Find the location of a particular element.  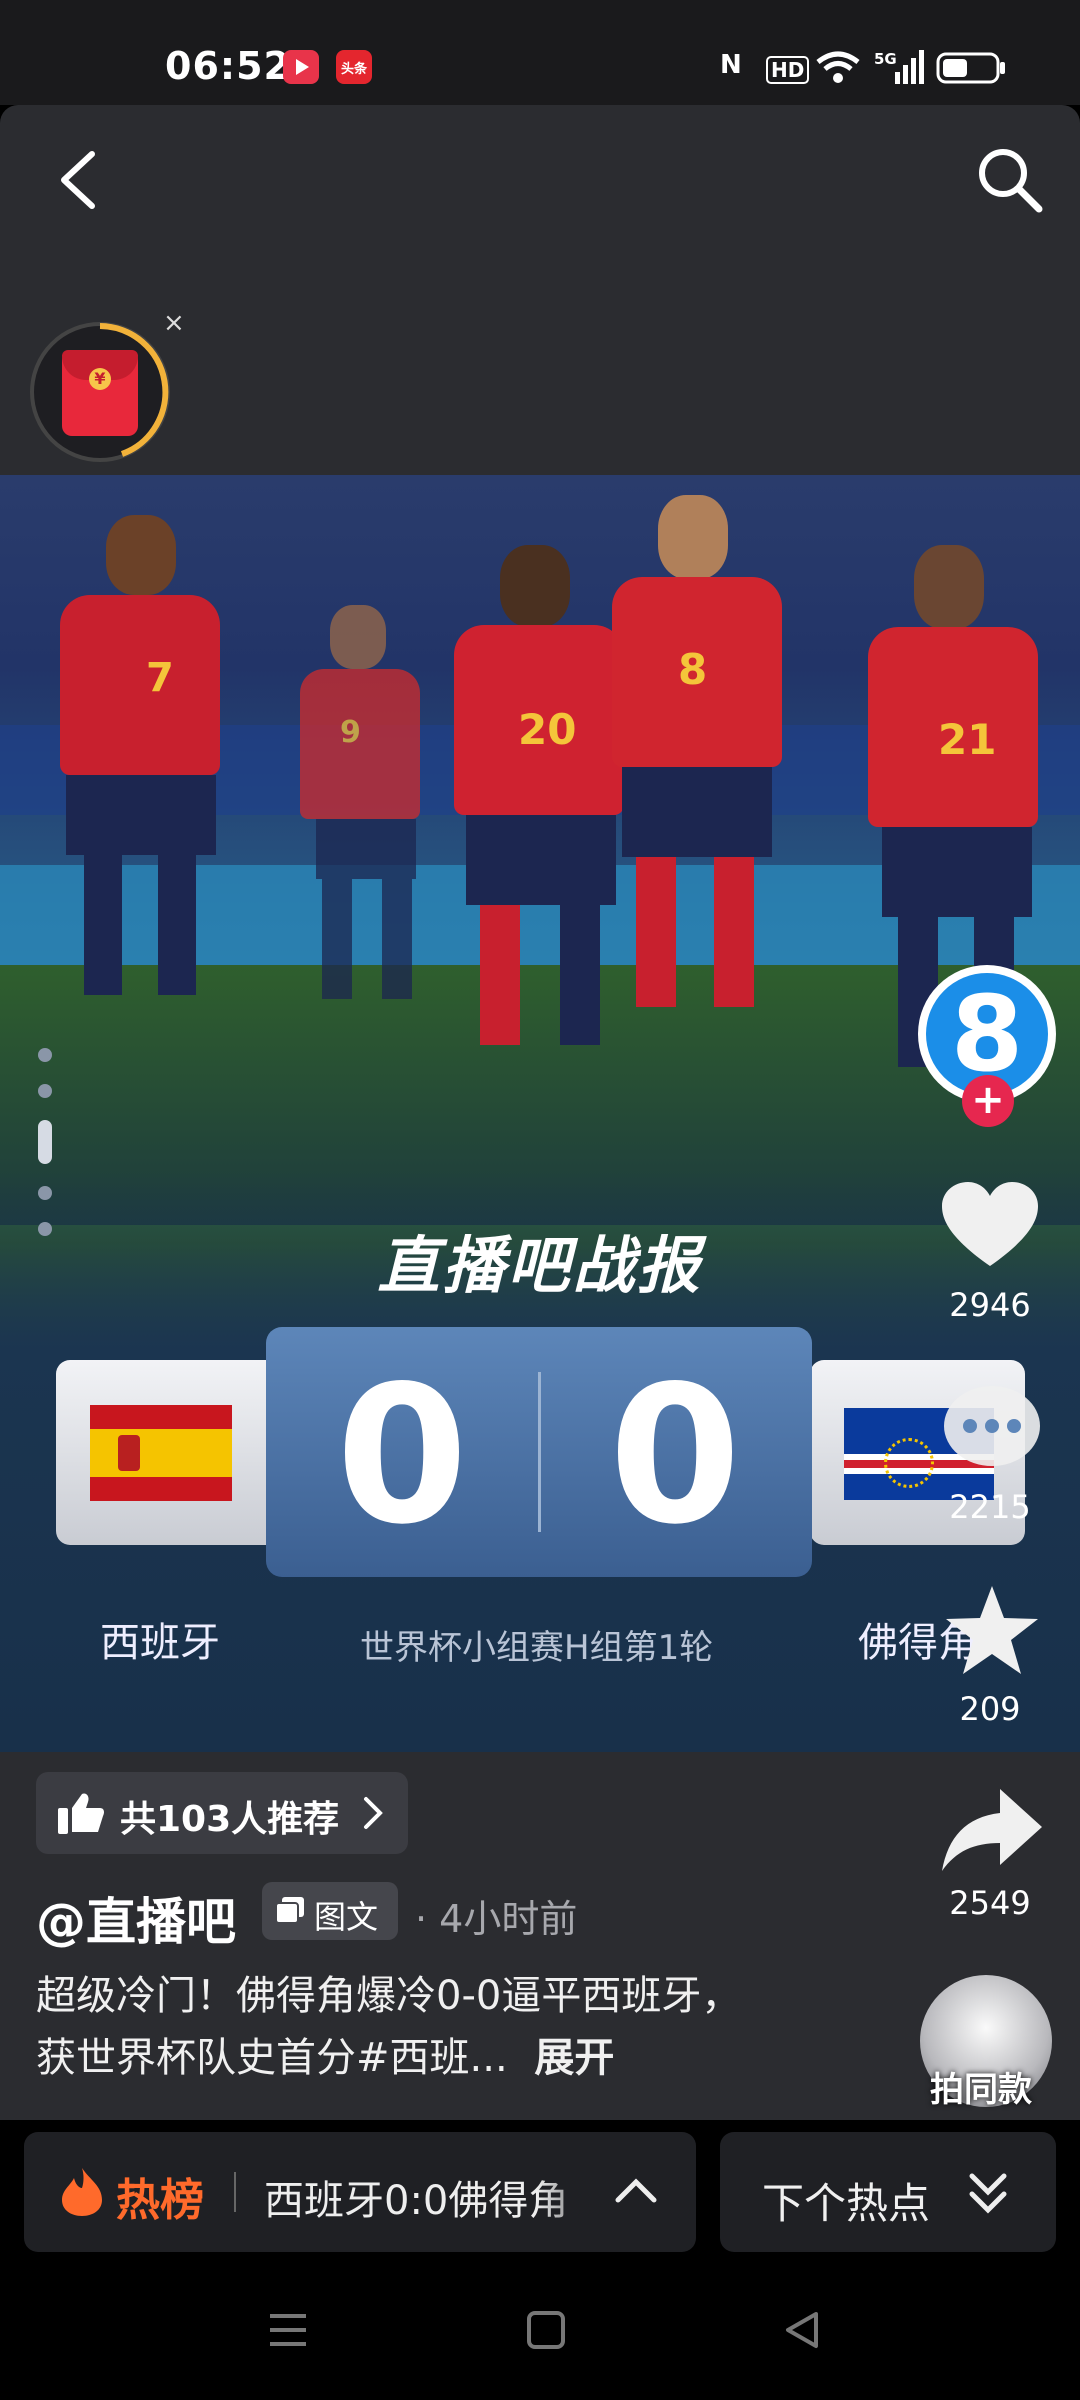

jersey-number: 20 is located at coordinates (547, 729).